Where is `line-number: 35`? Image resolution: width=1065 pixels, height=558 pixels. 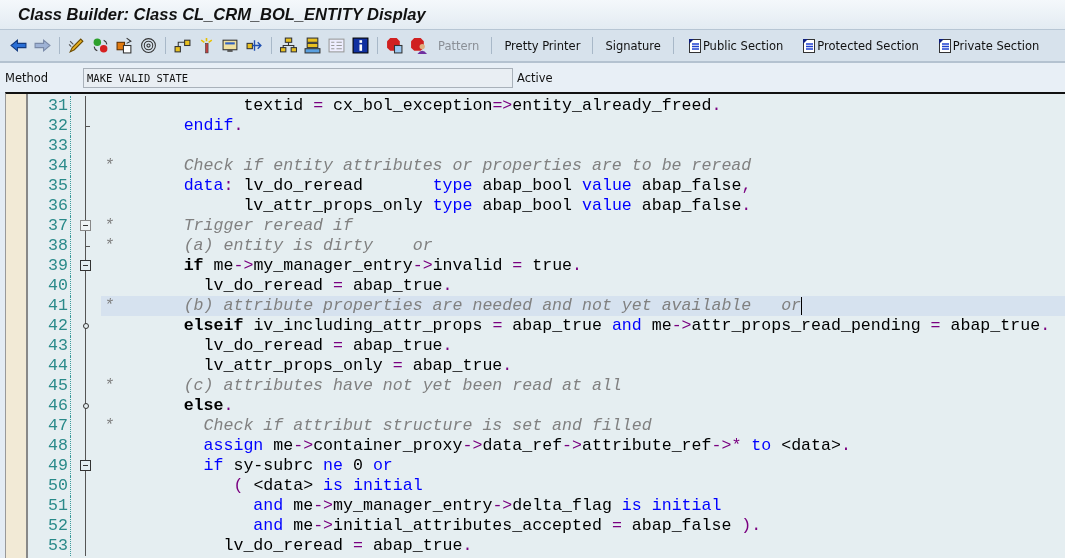
line-number: 35 is located at coordinates (49, 186).